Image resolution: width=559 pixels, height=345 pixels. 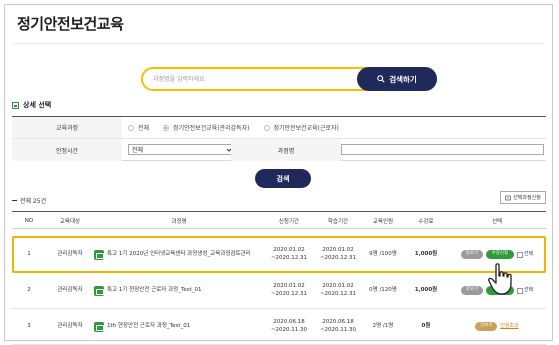 What do you see at coordinates (14, 200) in the screenshot?
I see `total-dash` at bounding box center [14, 200].